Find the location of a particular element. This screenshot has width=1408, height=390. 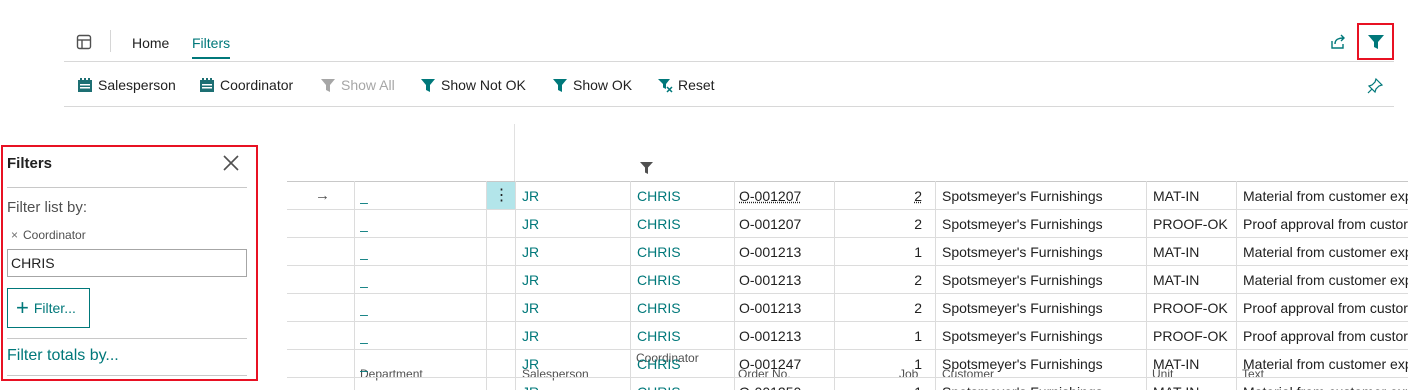

unit-cell: PROOF-OK is located at coordinates (1190, 224).